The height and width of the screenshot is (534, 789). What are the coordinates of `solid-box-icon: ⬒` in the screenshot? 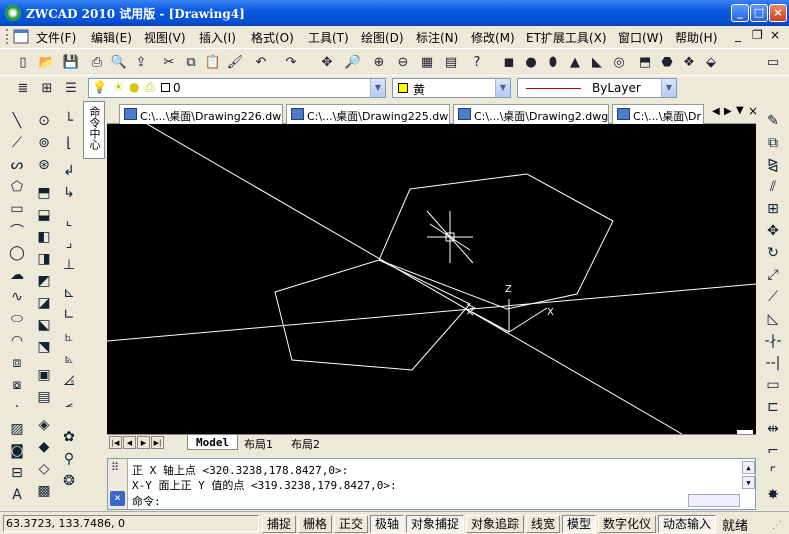 It's located at (44, 193).